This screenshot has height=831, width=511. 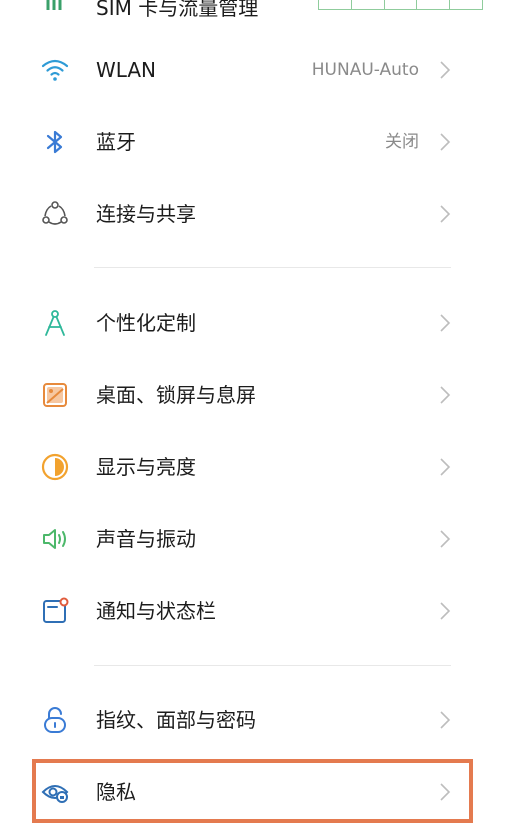 What do you see at coordinates (255, 539) in the screenshot?
I see `sound-vibration-row: 声音与振动` at bounding box center [255, 539].